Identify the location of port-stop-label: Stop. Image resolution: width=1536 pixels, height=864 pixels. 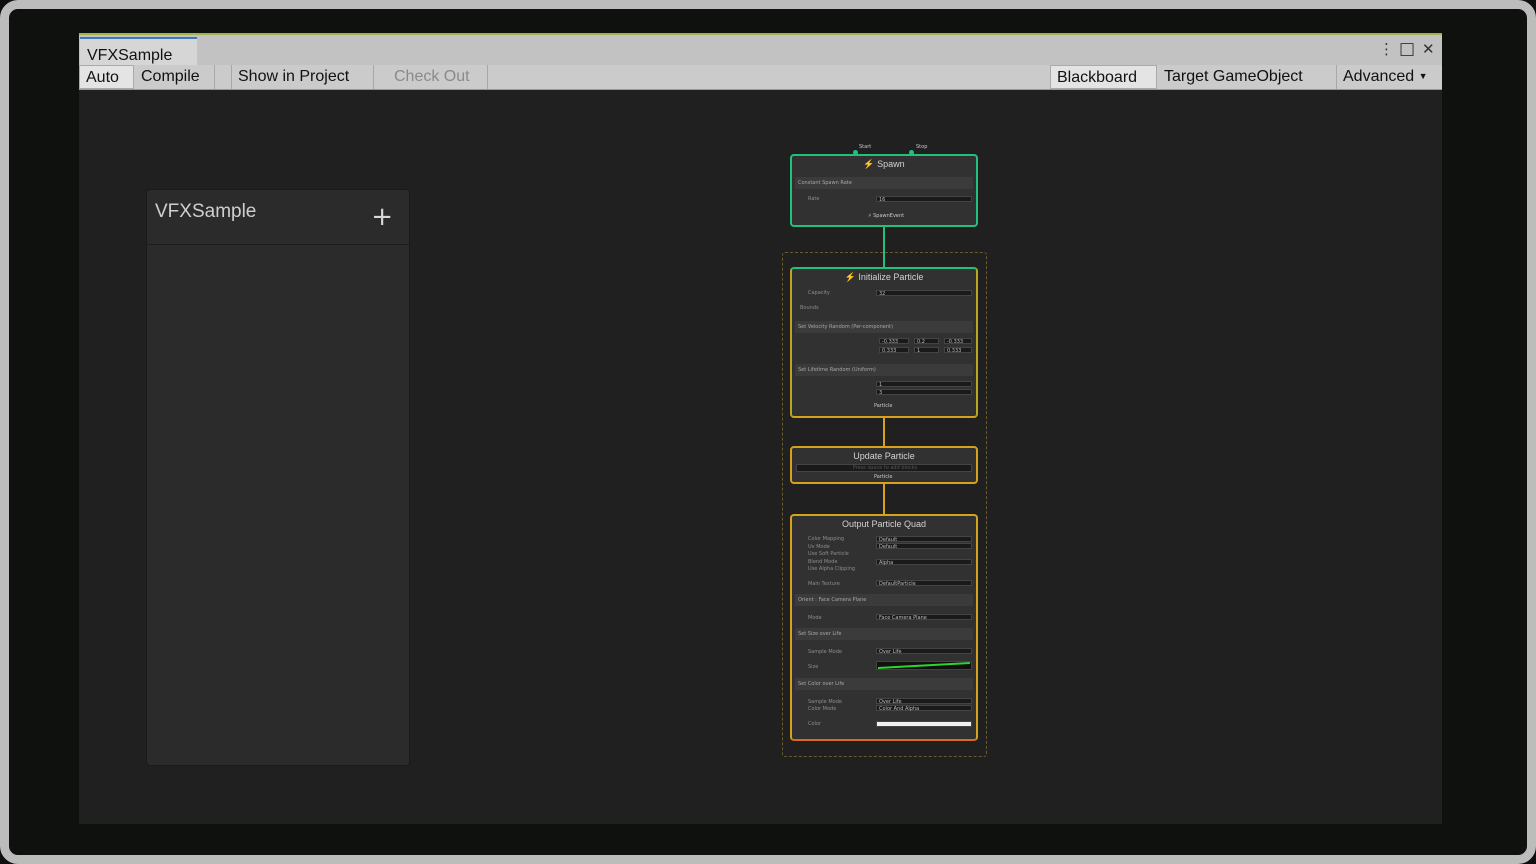
(922, 147).